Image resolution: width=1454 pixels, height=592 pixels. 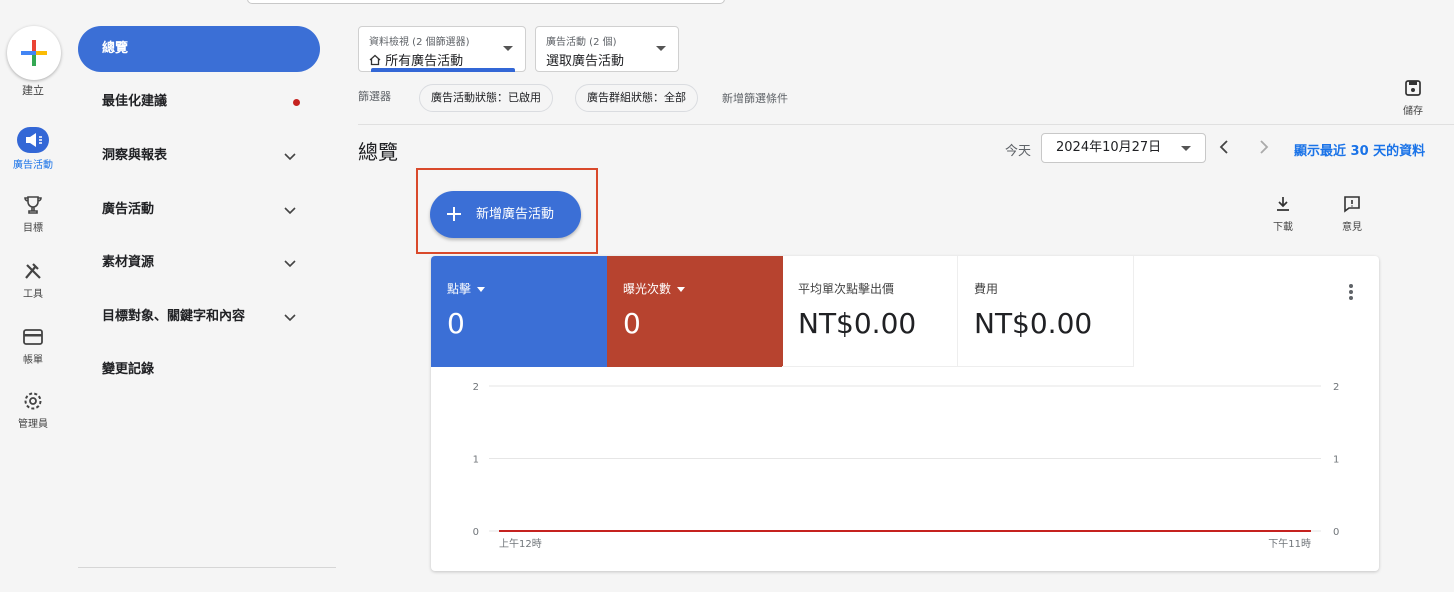 What do you see at coordinates (1263, 147) in the screenshot?
I see `chevron-right-icon` at bounding box center [1263, 147].